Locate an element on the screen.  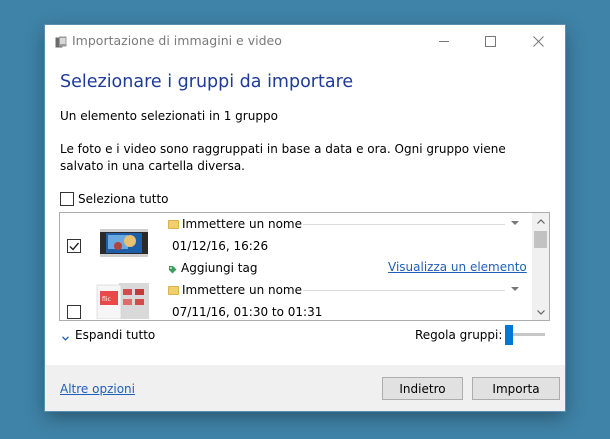
scrollbar-thumb is located at coordinates (540, 239).